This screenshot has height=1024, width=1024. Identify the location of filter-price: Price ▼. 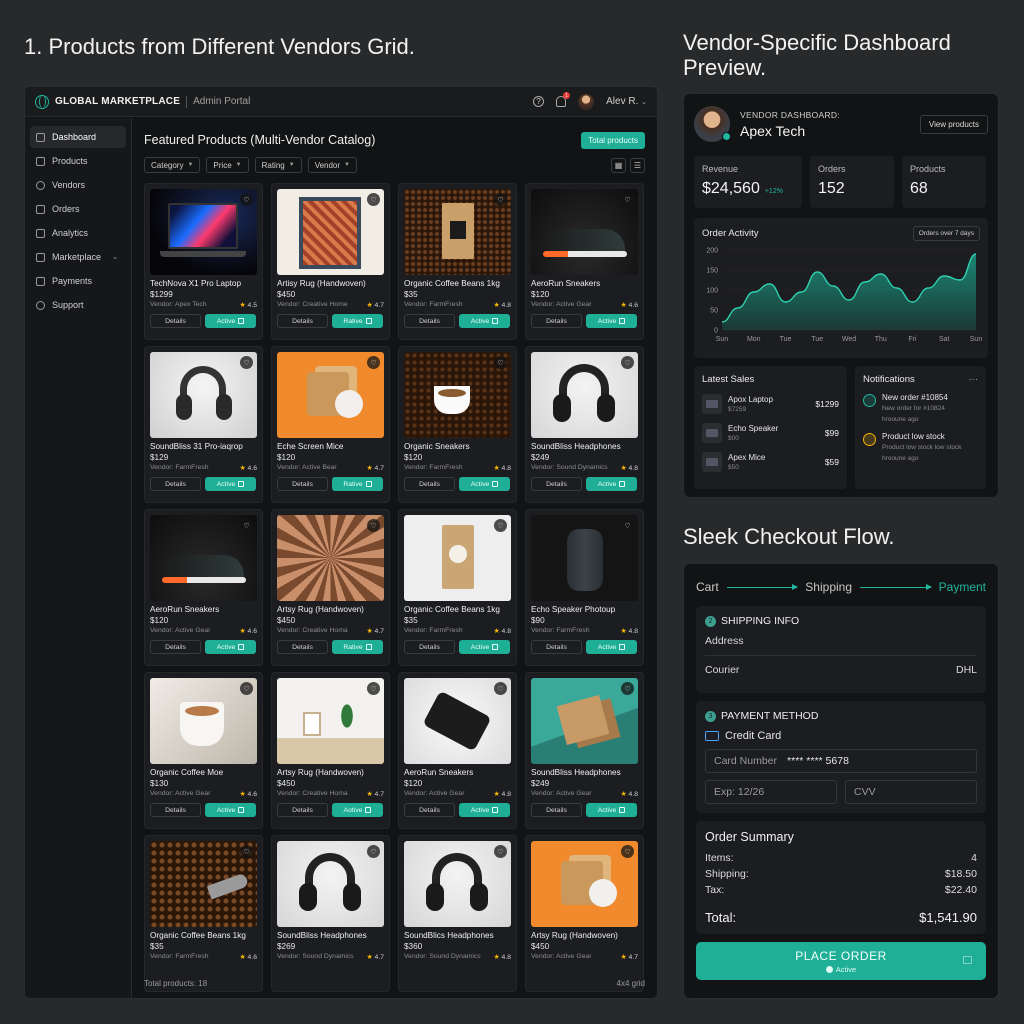
(227, 165).